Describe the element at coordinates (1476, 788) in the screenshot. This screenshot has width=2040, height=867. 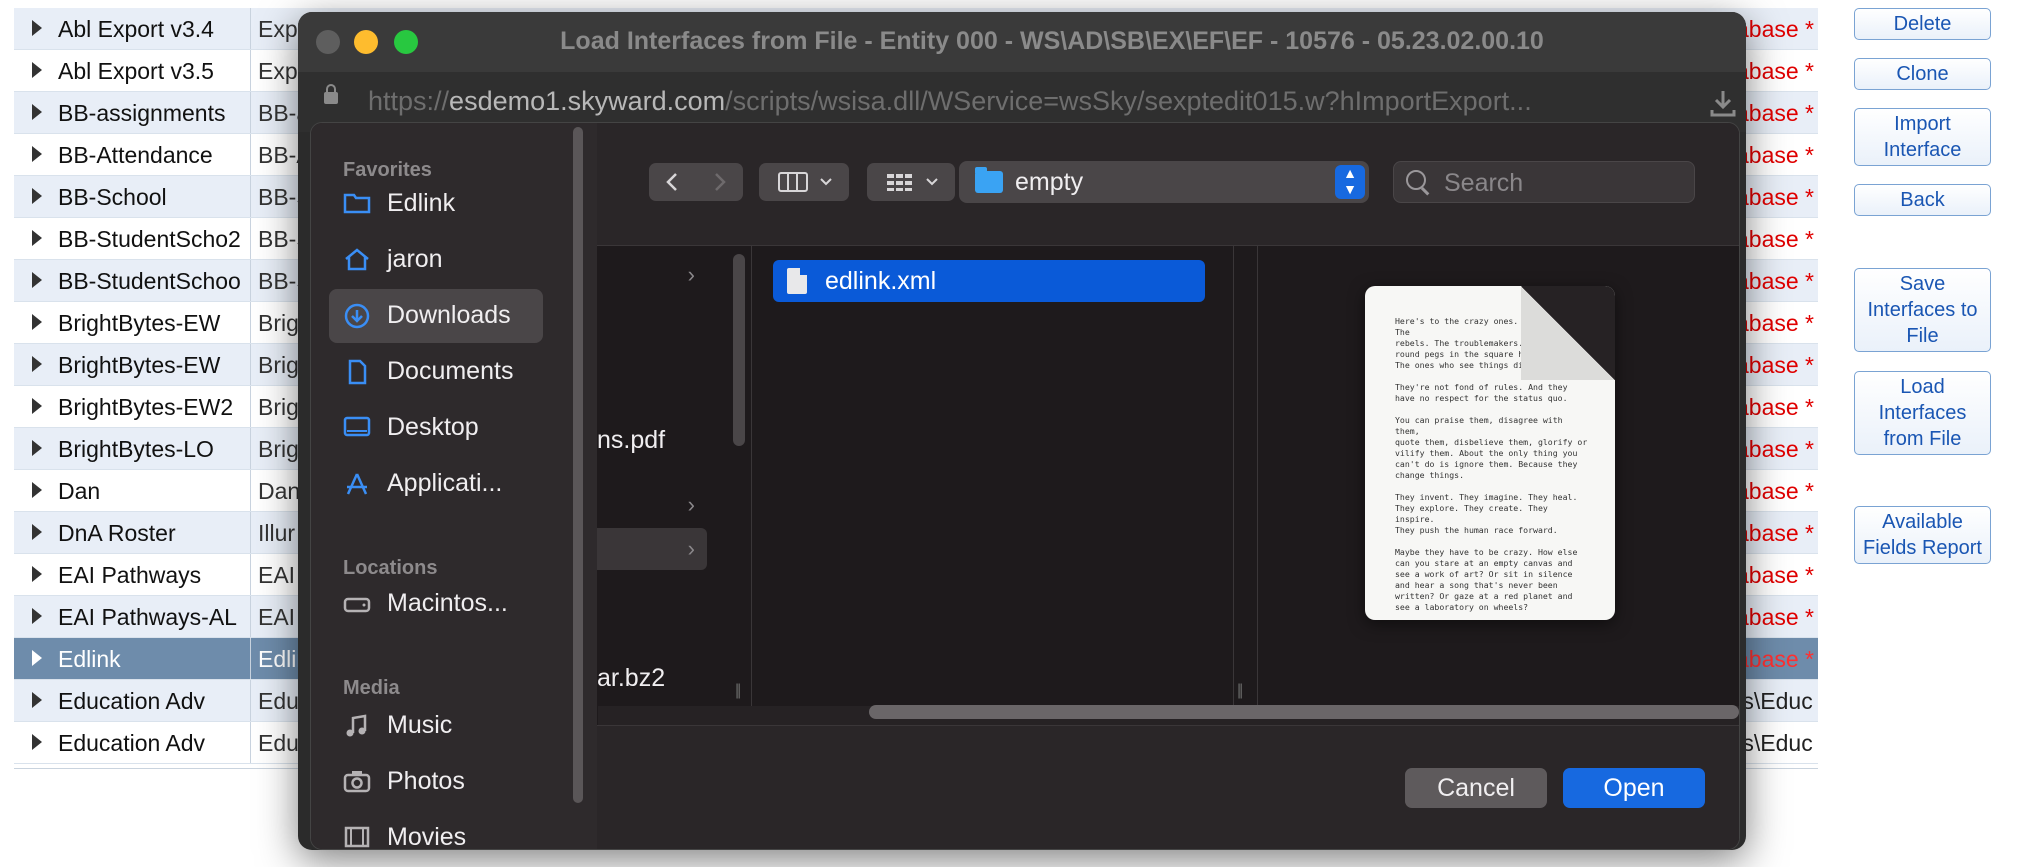
I see `cancel-button: Cancel` at that location.